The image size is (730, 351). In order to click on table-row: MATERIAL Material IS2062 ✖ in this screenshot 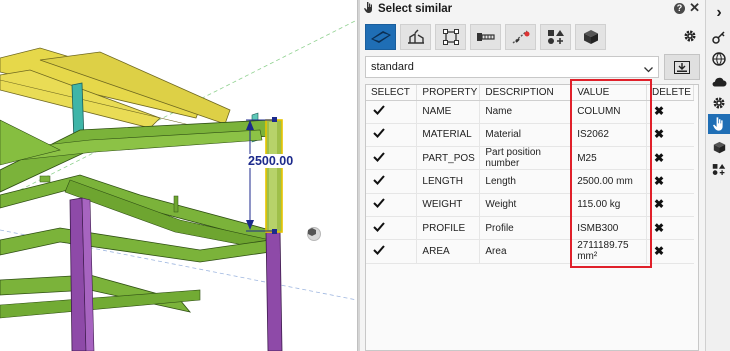, I will do `click(530, 135)`.